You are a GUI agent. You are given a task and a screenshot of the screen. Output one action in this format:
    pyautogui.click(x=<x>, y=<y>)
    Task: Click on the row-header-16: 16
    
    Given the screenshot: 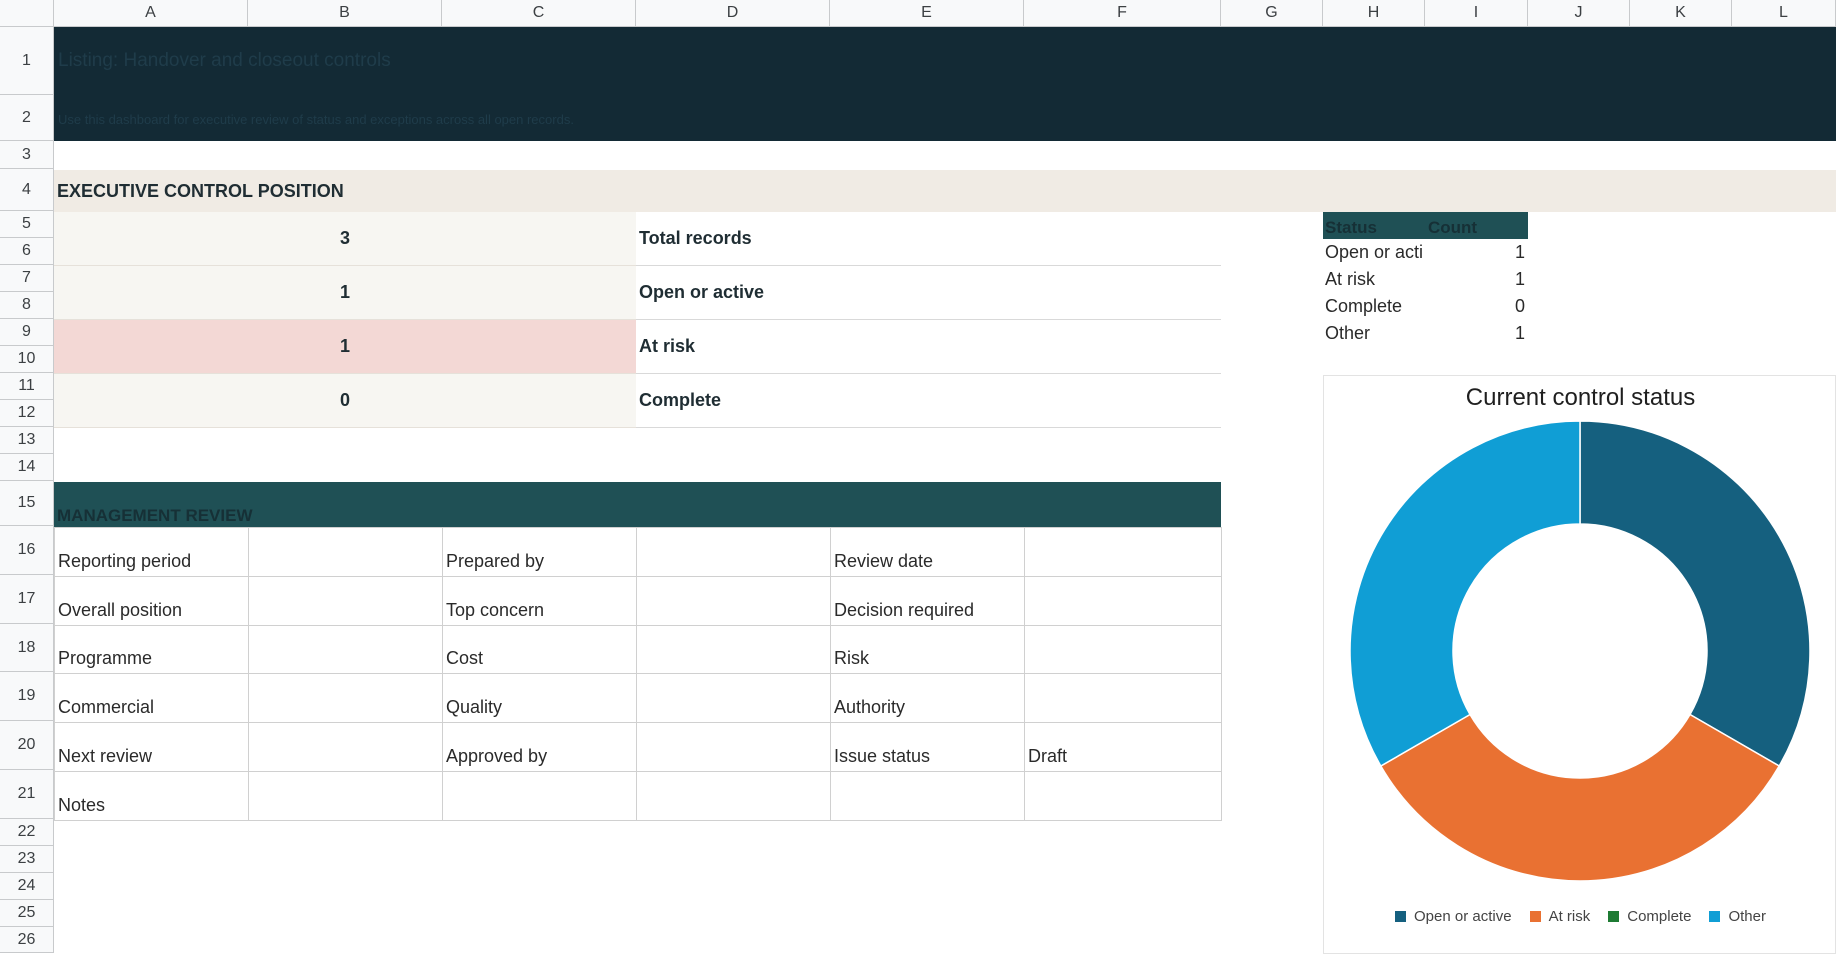 What is the action you would take?
    pyautogui.click(x=27, y=550)
    